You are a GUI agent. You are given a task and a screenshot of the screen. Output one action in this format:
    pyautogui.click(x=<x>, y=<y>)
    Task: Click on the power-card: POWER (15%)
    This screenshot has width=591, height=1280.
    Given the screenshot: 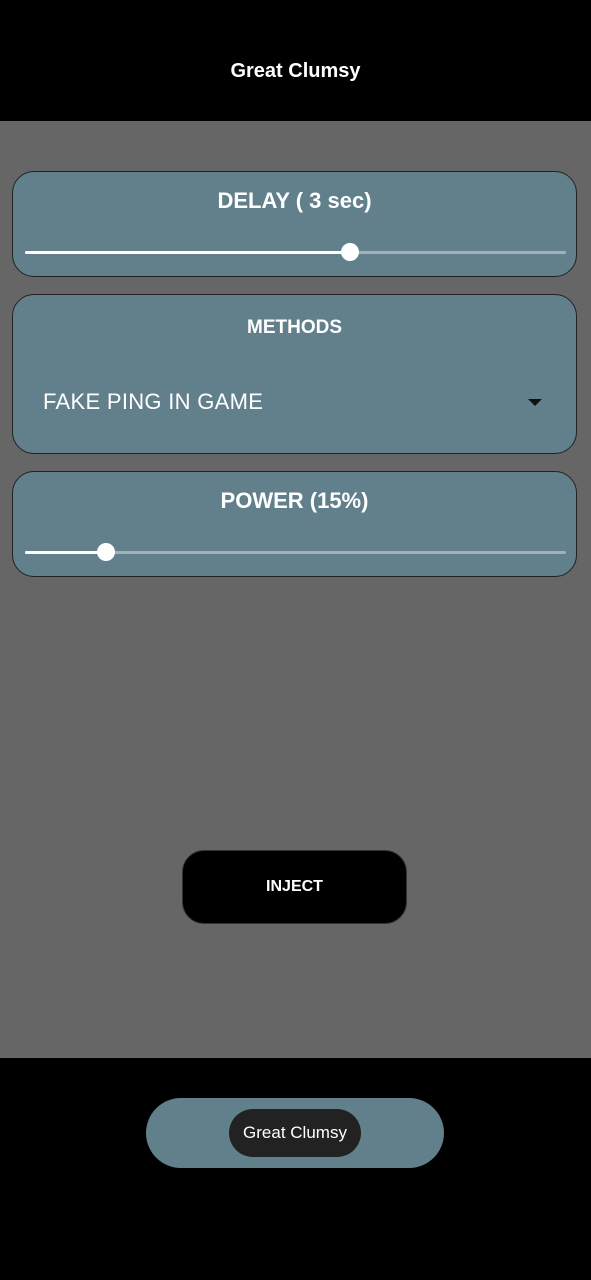 What is the action you would take?
    pyautogui.click(x=294, y=524)
    